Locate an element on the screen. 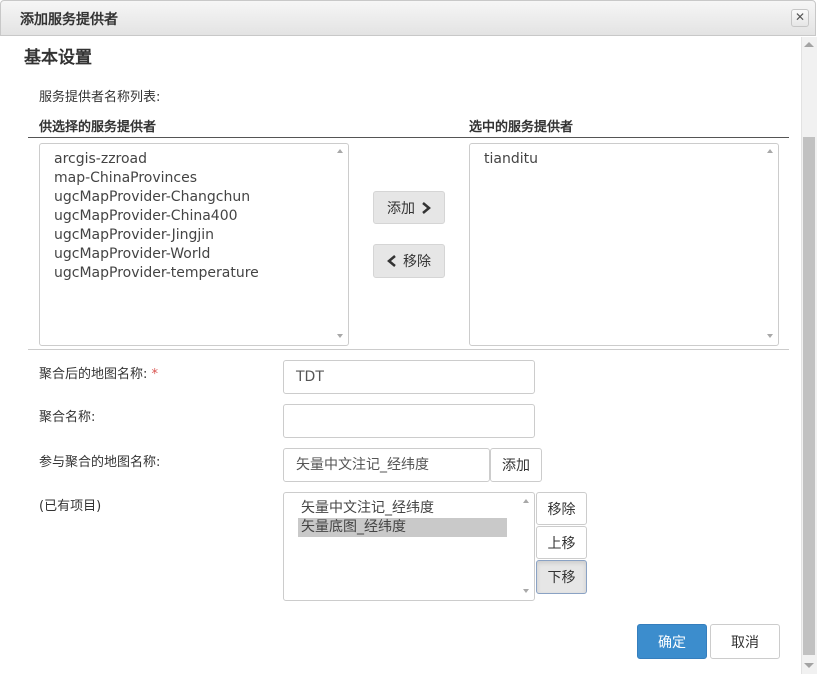 The height and width of the screenshot is (674, 818). dialog-scrollbar-thumb is located at coordinates (809, 396).